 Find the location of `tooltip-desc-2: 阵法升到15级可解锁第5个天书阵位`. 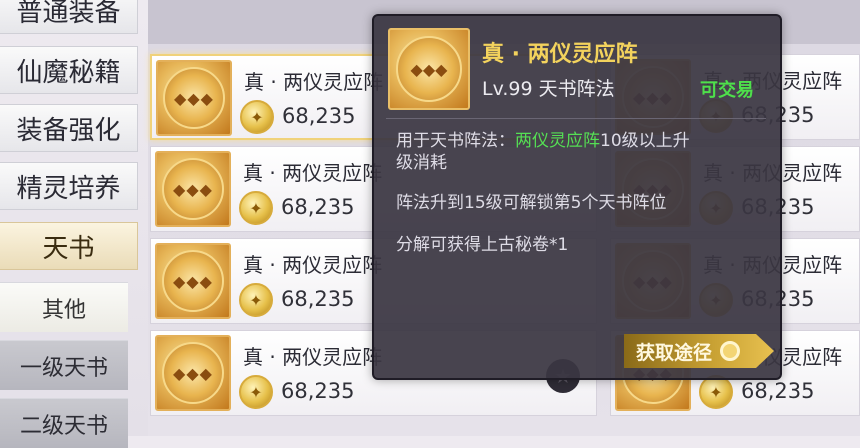

tooltip-desc-2: 阵法升到15级可解锁第5个天书阵位 is located at coordinates (531, 203).